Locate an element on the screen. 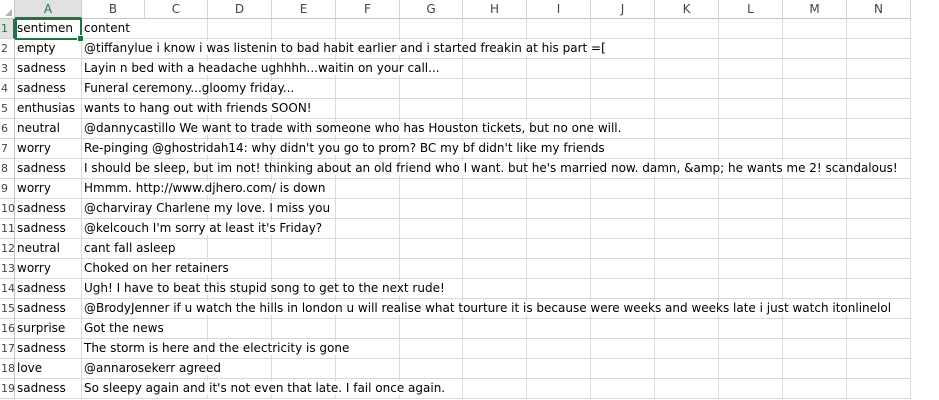 The image size is (939, 400). cell-b16: Got the news is located at coordinates (124, 329).